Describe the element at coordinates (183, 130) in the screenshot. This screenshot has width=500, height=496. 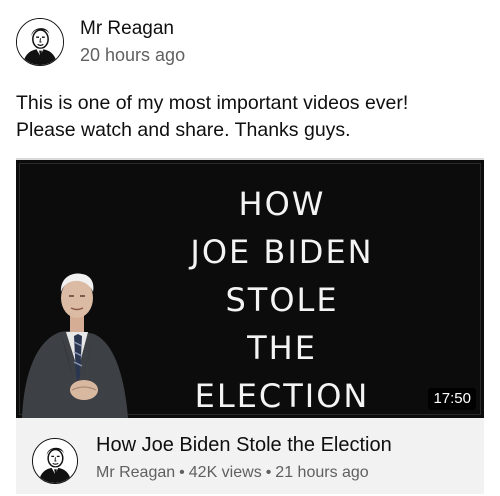
I see `post-text-line: Please watch and share. Thanks guys.` at that location.